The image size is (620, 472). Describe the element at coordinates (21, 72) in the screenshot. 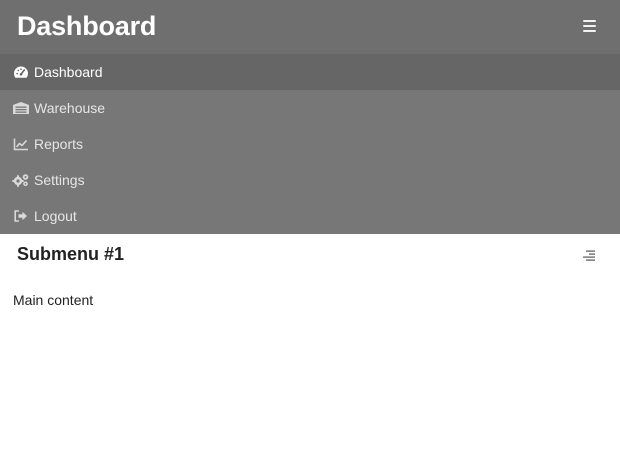

I see `tachometer-icon` at that location.